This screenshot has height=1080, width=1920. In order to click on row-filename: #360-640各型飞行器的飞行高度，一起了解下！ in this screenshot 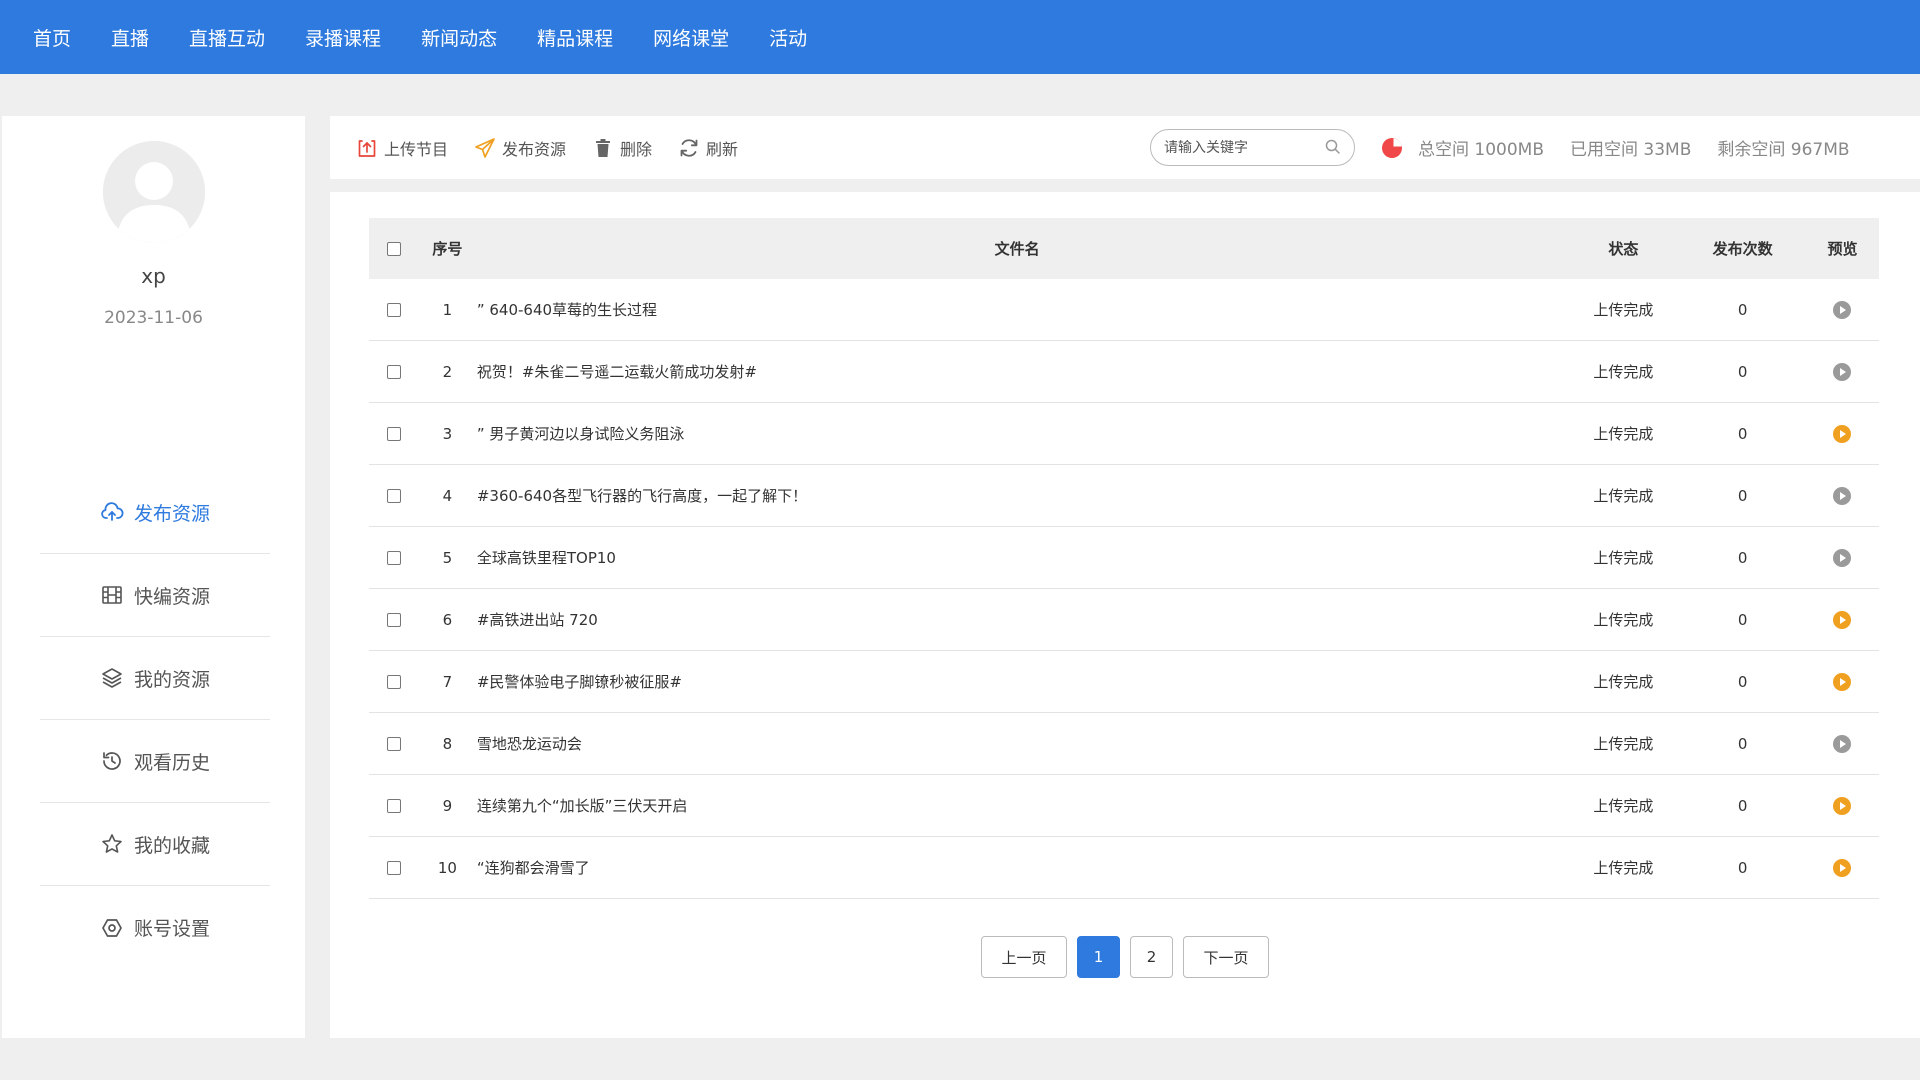, I will do `click(642, 496)`.